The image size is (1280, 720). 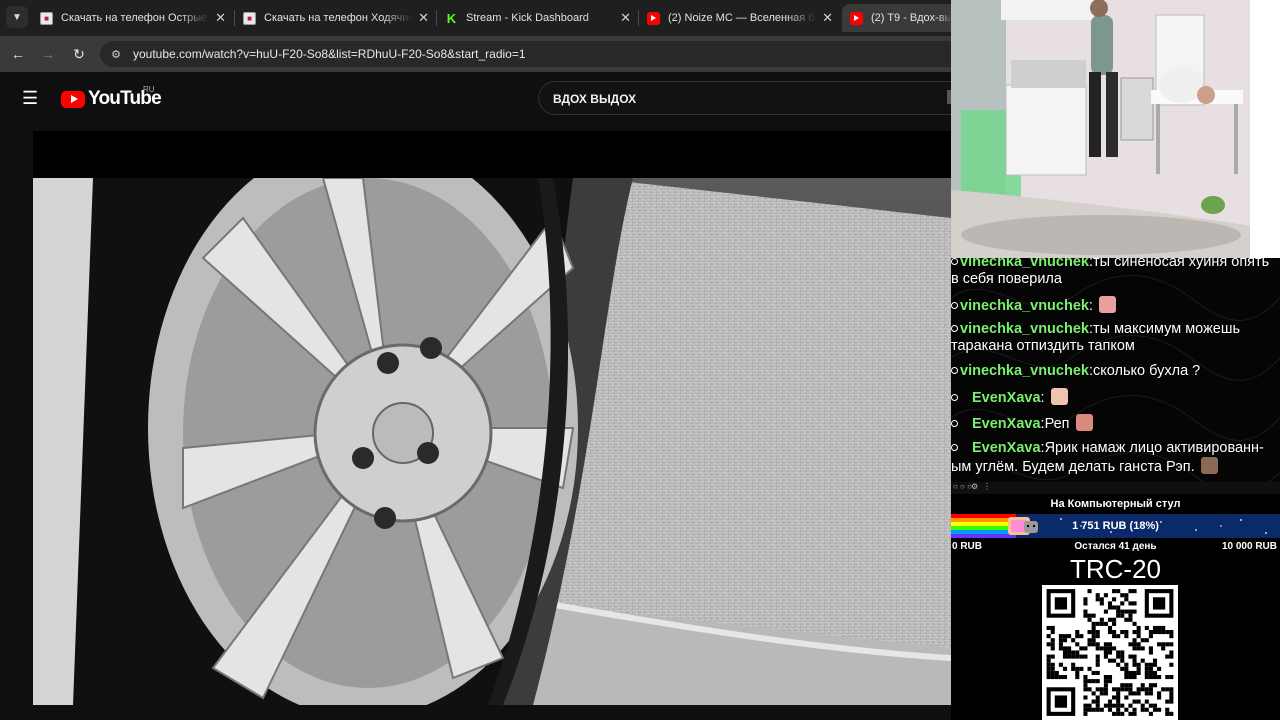 I want to click on search-query-text: ВДОХ ВЫДОХ, so click(x=594, y=99).